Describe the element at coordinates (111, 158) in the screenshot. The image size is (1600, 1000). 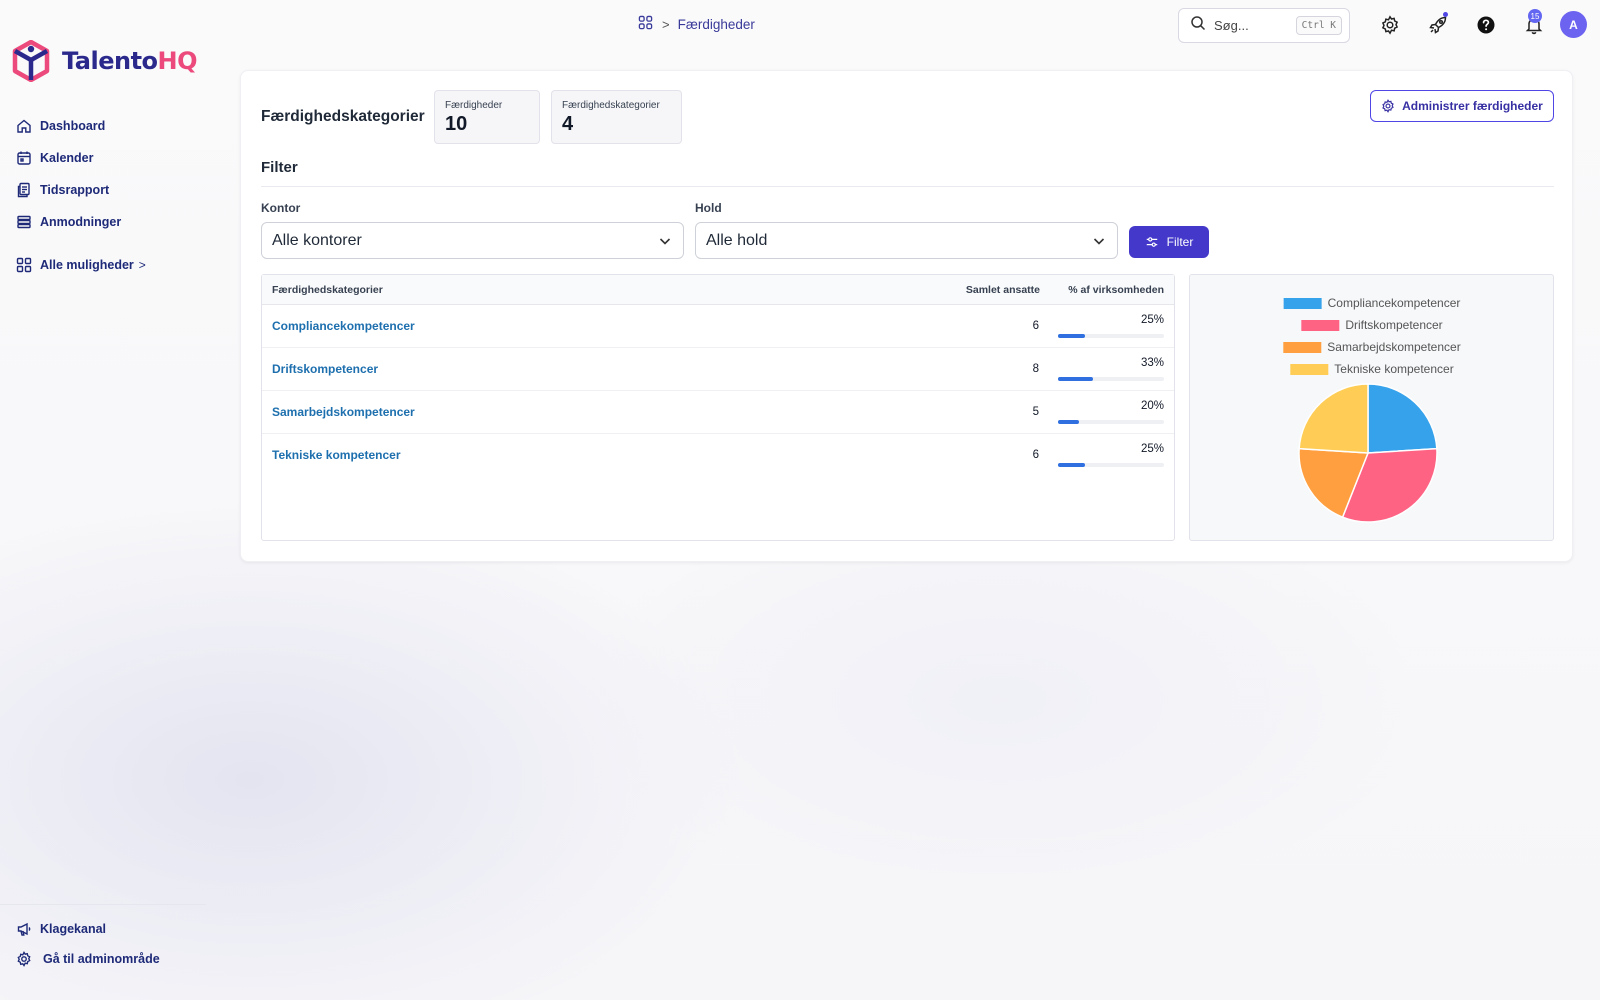
I see `sidebar-item-calendar: Kalender` at that location.